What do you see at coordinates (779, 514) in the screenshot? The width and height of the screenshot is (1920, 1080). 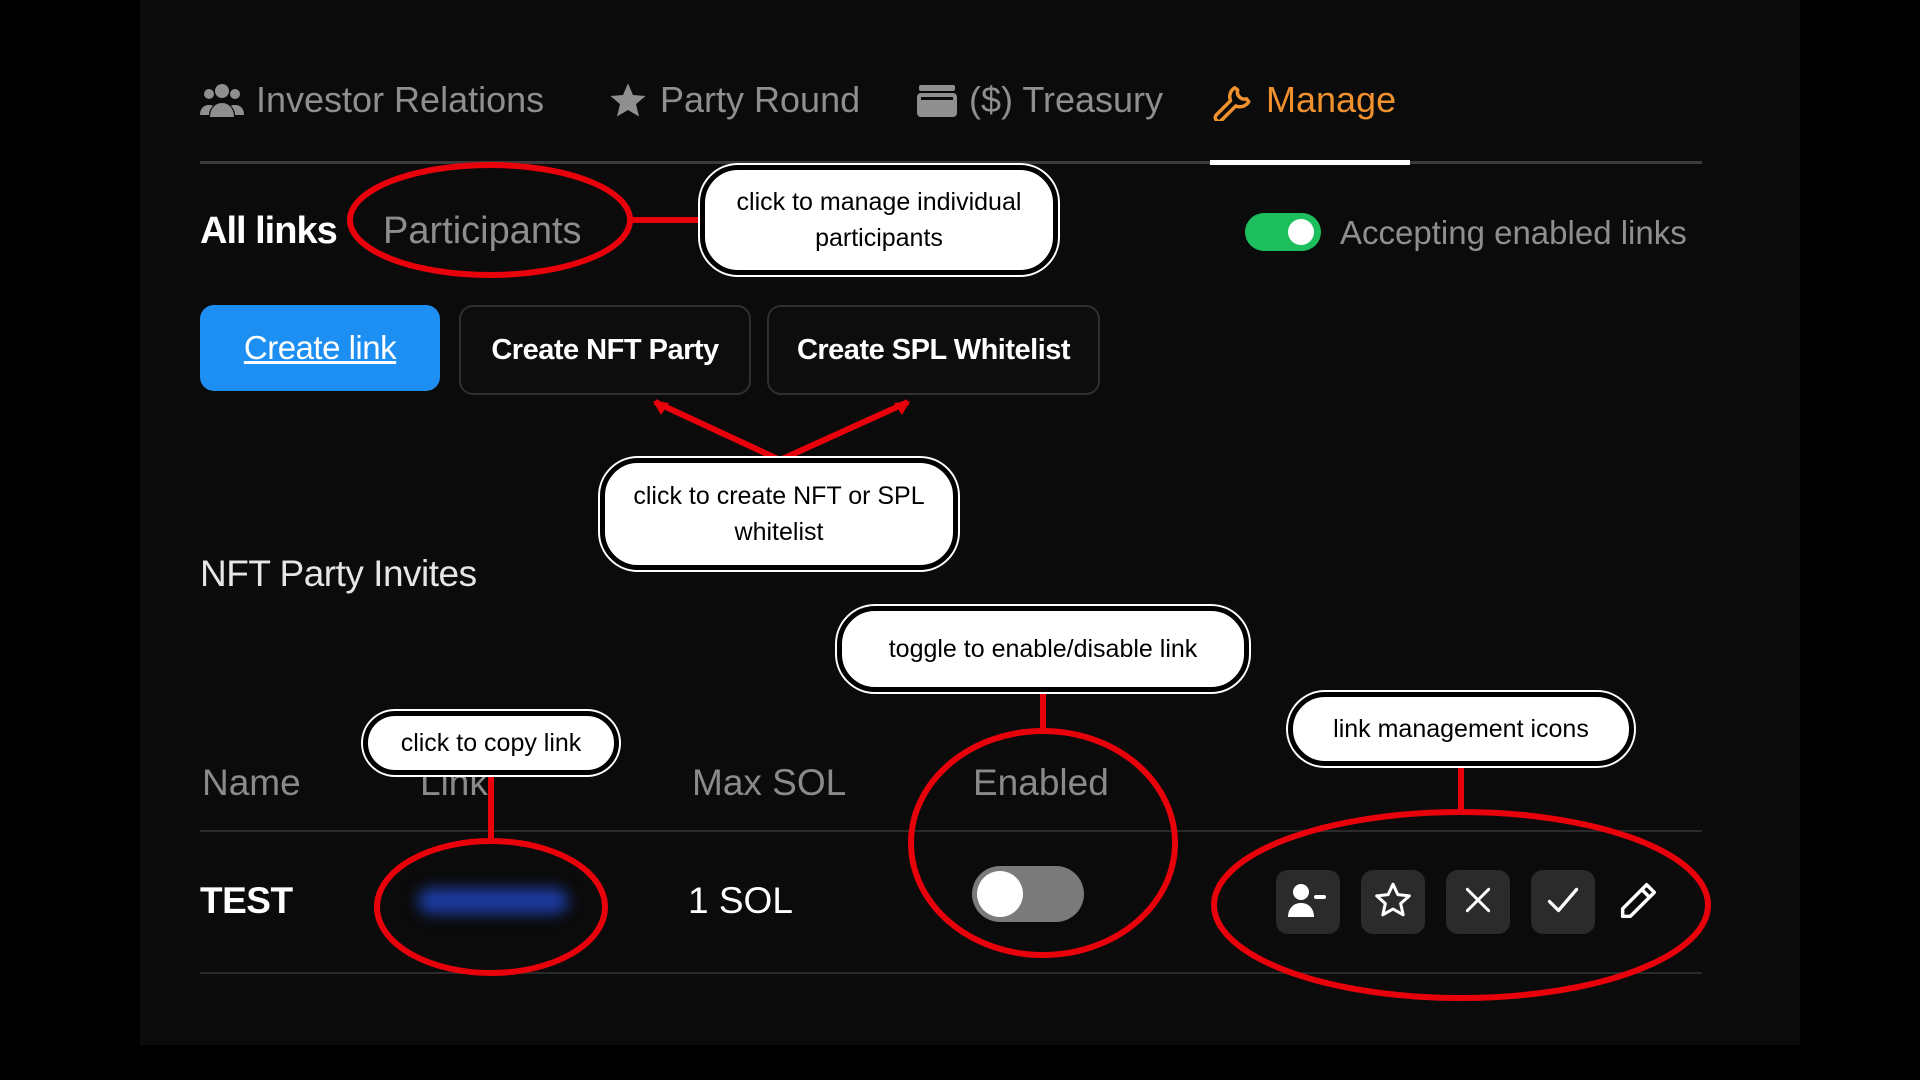 I see `annotation-create: click to create NFT or SPL whitelist` at bounding box center [779, 514].